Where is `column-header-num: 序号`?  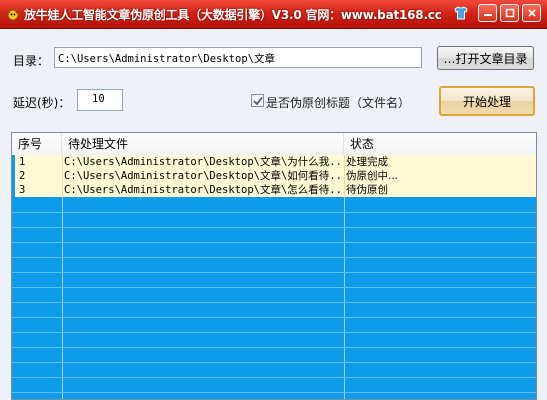
column-header-num: 序号 is located at coordinates (37, 144).